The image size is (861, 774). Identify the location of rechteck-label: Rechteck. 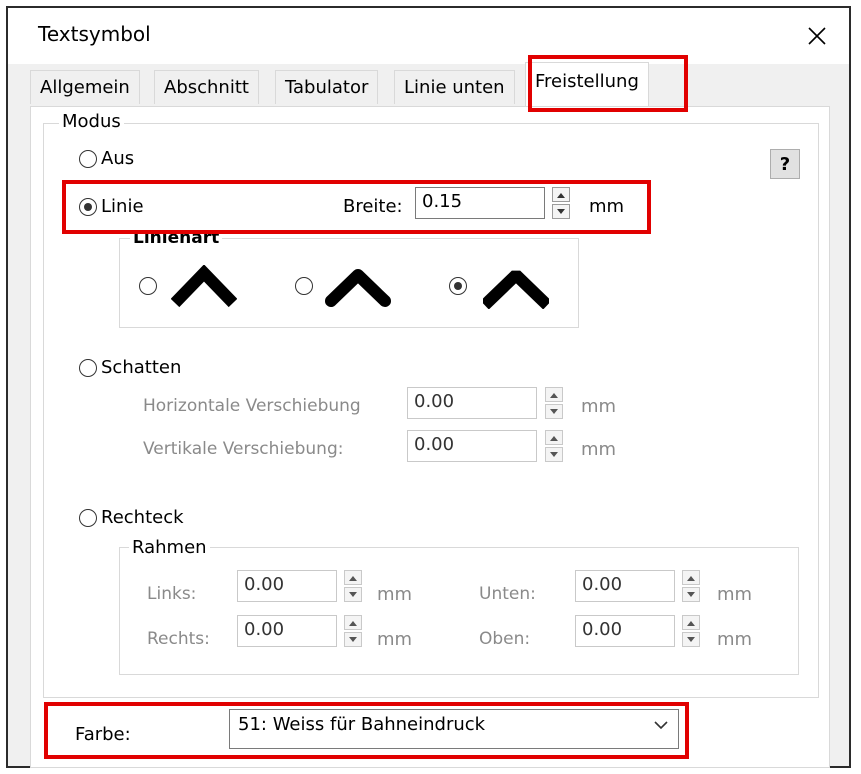
(142, 517).